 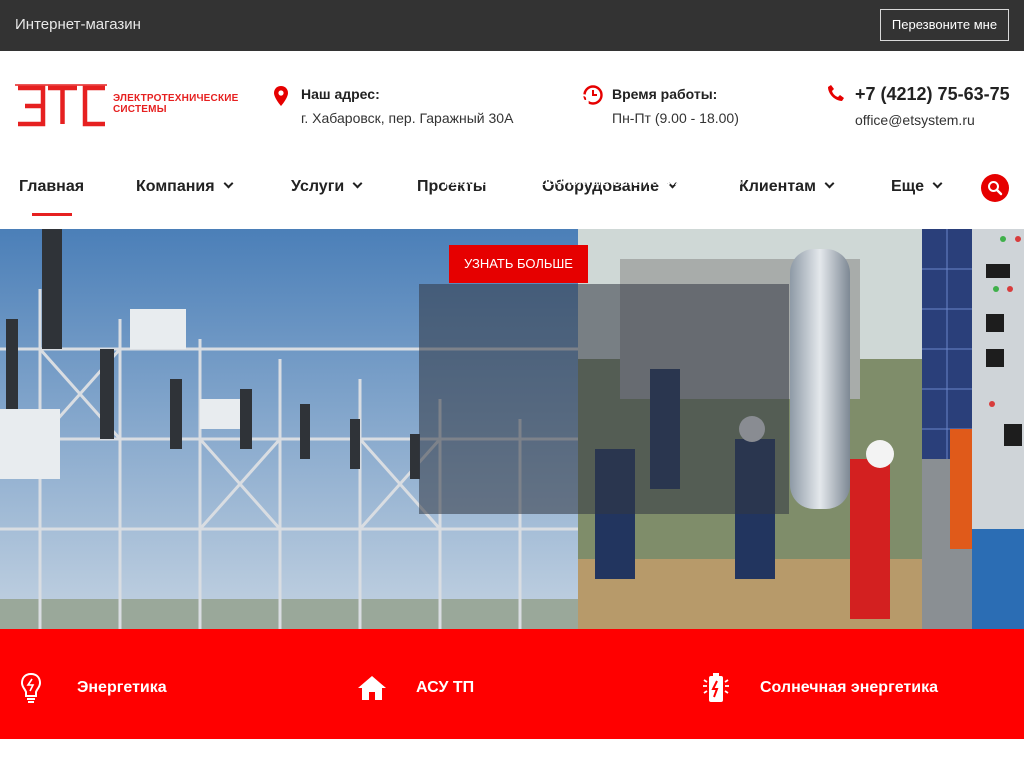 What do you see at coordinates (518, 264) in the screenshot?
I see `learn-more-button: УЗНАТЬ БОЛЬШЕ` at bounding box center [518, 264].